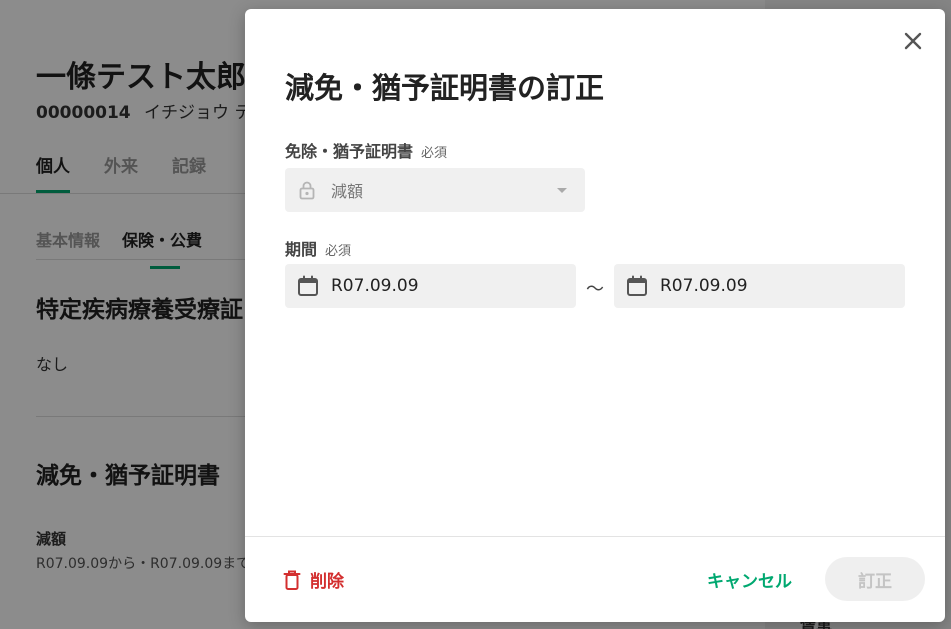 The image size is (951, 629). Describe the element at coordinates (301, 249) in the screenshot. I see `period-label-text: 期間` at that location.